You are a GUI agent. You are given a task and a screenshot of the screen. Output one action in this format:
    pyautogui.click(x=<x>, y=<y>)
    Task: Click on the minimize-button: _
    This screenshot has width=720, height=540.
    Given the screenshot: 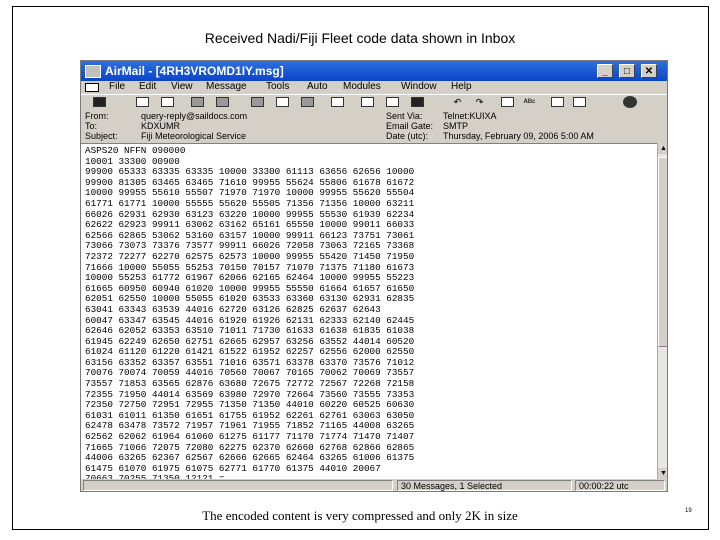 What is the action you would take?
    pyautogui.click(x=605, y=71)
    